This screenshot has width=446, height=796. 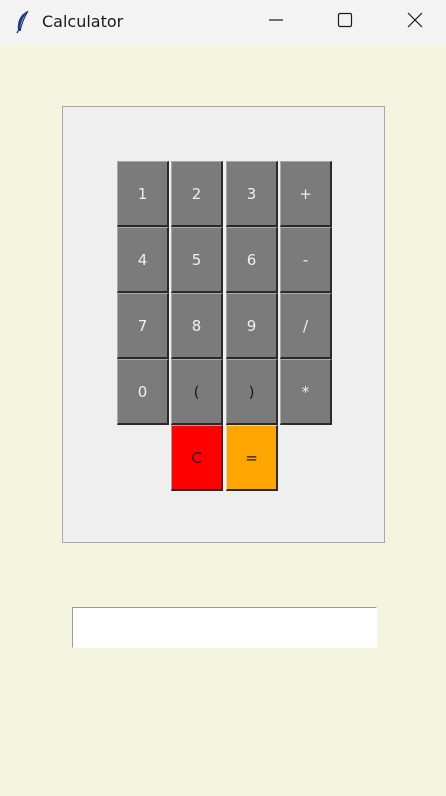 What do you see at coordinates (252, 194) in the screenshot?
I see `key-3: 3` at bounding box center [252, 194].